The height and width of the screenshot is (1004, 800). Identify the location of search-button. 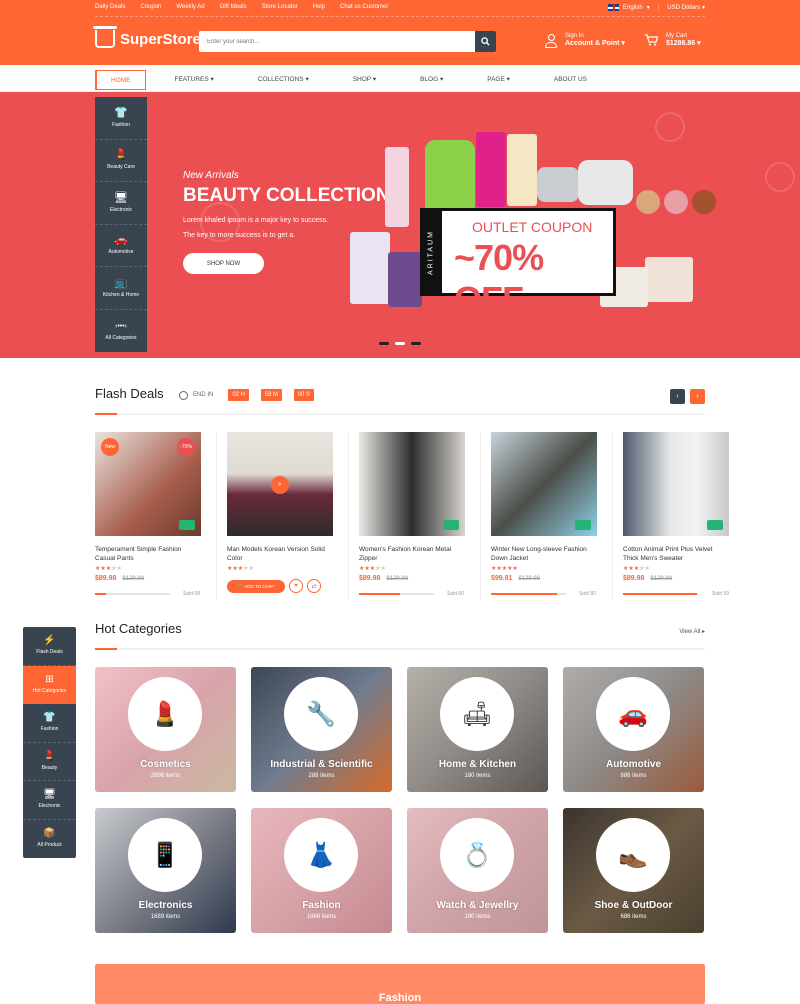
(485, 41).